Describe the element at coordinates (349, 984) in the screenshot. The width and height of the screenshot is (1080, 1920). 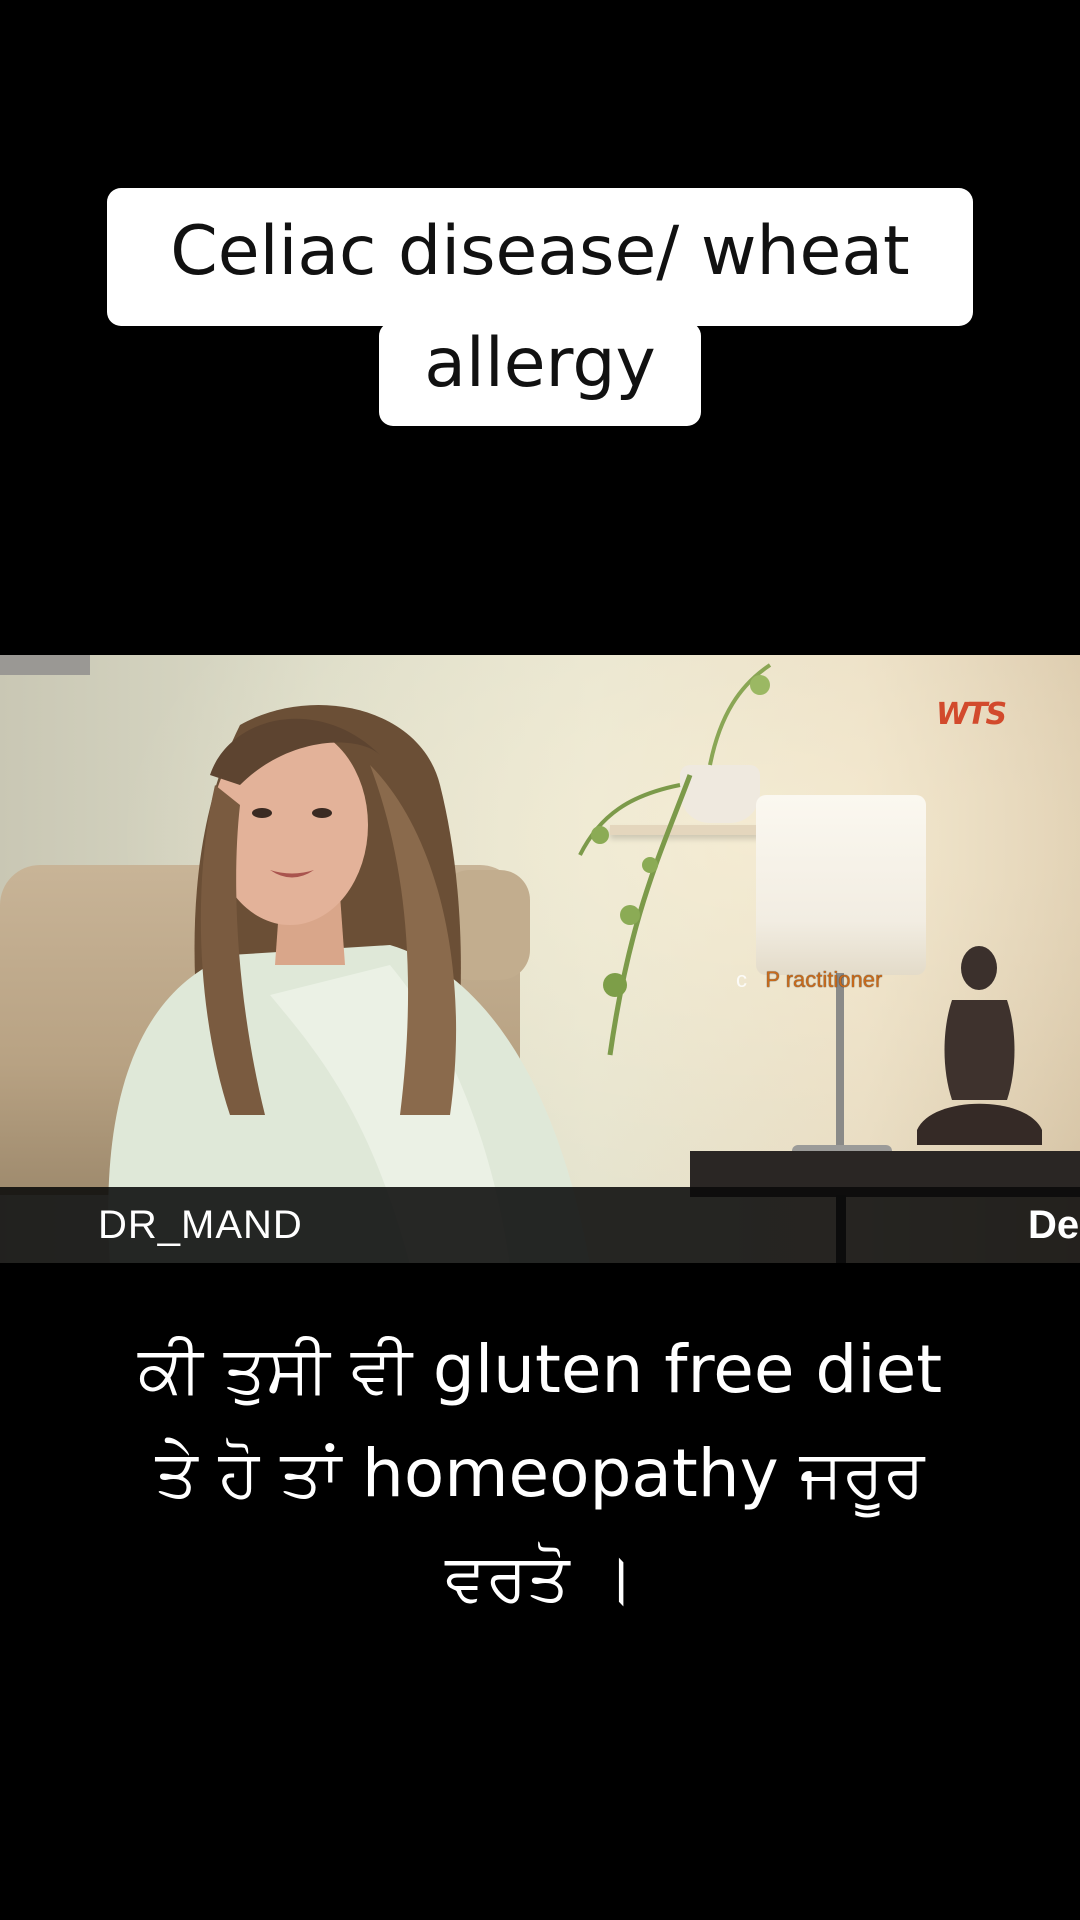
I see `speaker-person` at that location.